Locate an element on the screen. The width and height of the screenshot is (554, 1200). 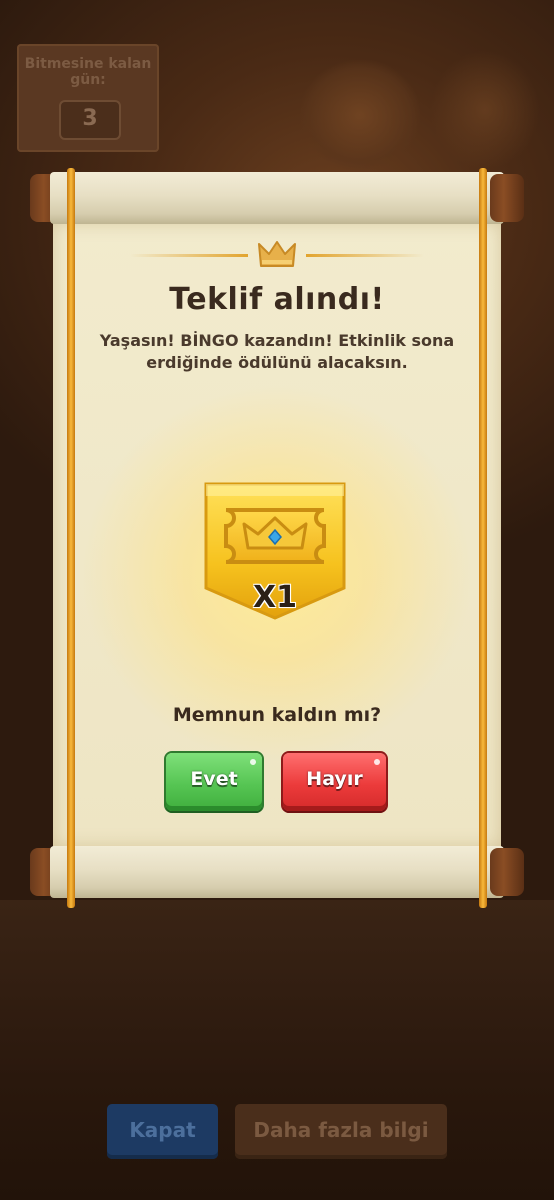
more-info-button: Daha fazla bilgi is located at coordinates (341, 1131).